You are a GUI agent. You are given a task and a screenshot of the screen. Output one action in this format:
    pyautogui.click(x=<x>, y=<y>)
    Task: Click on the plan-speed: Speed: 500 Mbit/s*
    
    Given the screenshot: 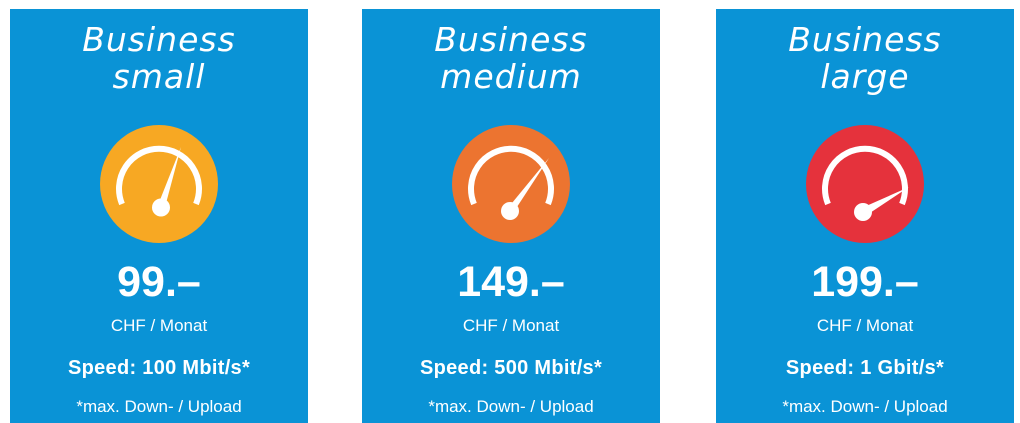 What is the action you would take?
    pyautogui.click(x=511, y=368)
    